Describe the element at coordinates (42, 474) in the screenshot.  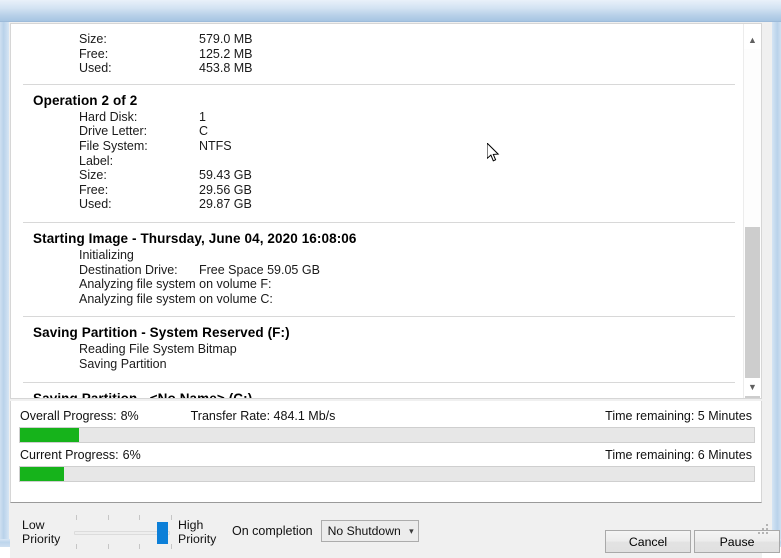
I see `current-progress-fill` at that location.